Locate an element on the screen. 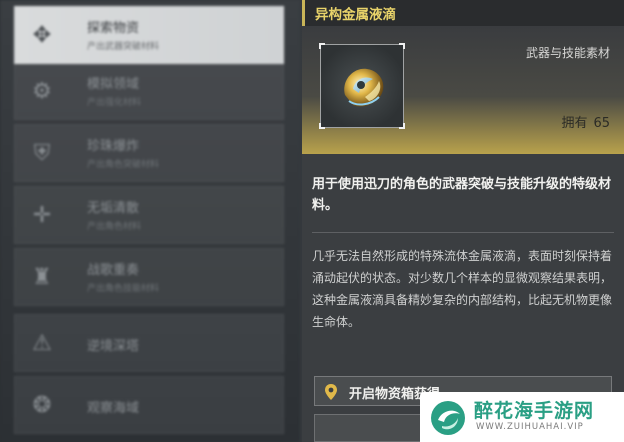  item-thumbnail is located at coordinates (362, 86).